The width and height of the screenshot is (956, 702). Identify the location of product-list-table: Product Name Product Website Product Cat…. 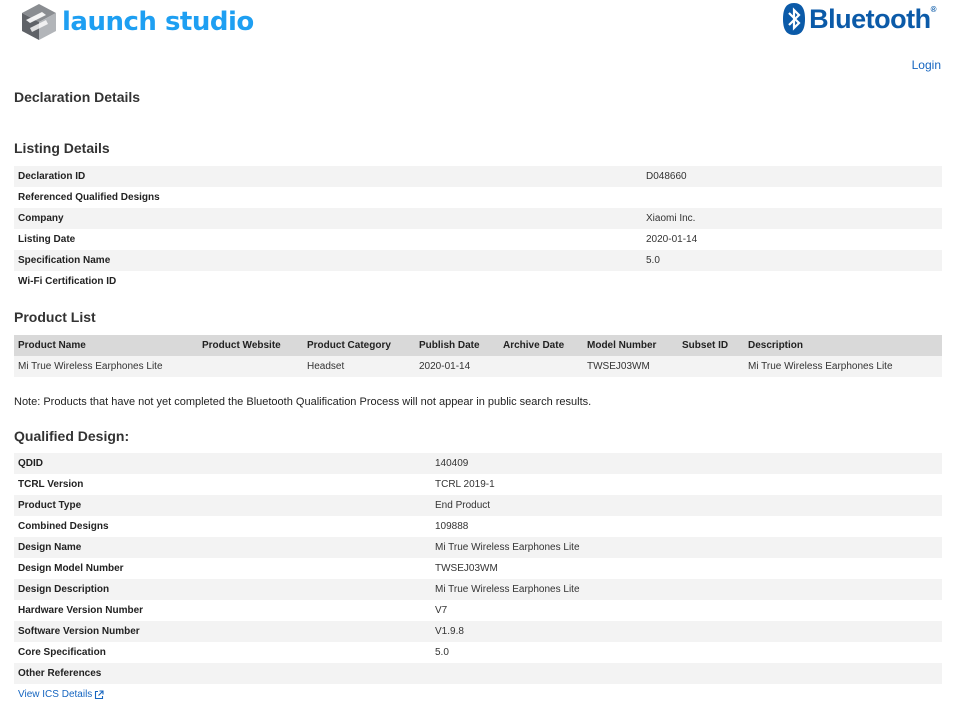
(478, 356).